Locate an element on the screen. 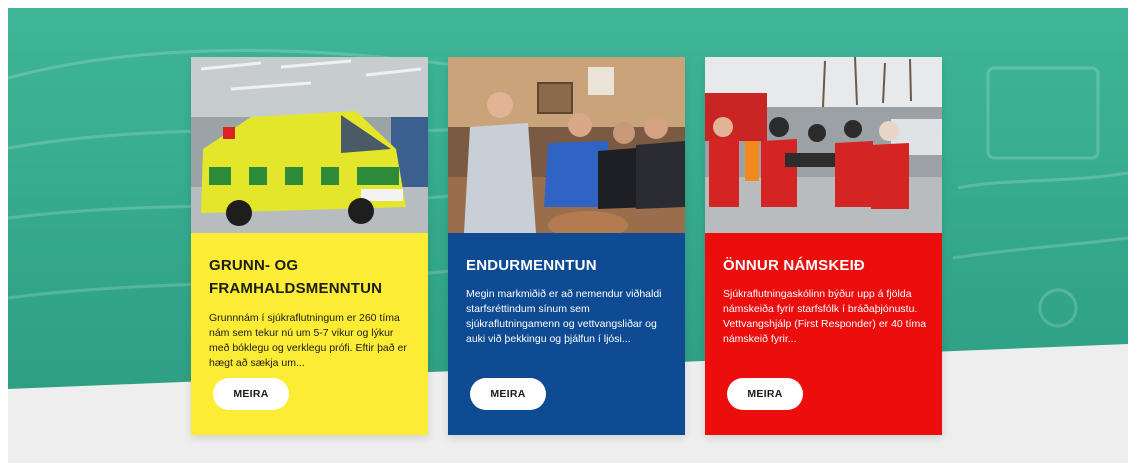  card-title: ENDURMENNTUN is located at coordinates (531, 265).